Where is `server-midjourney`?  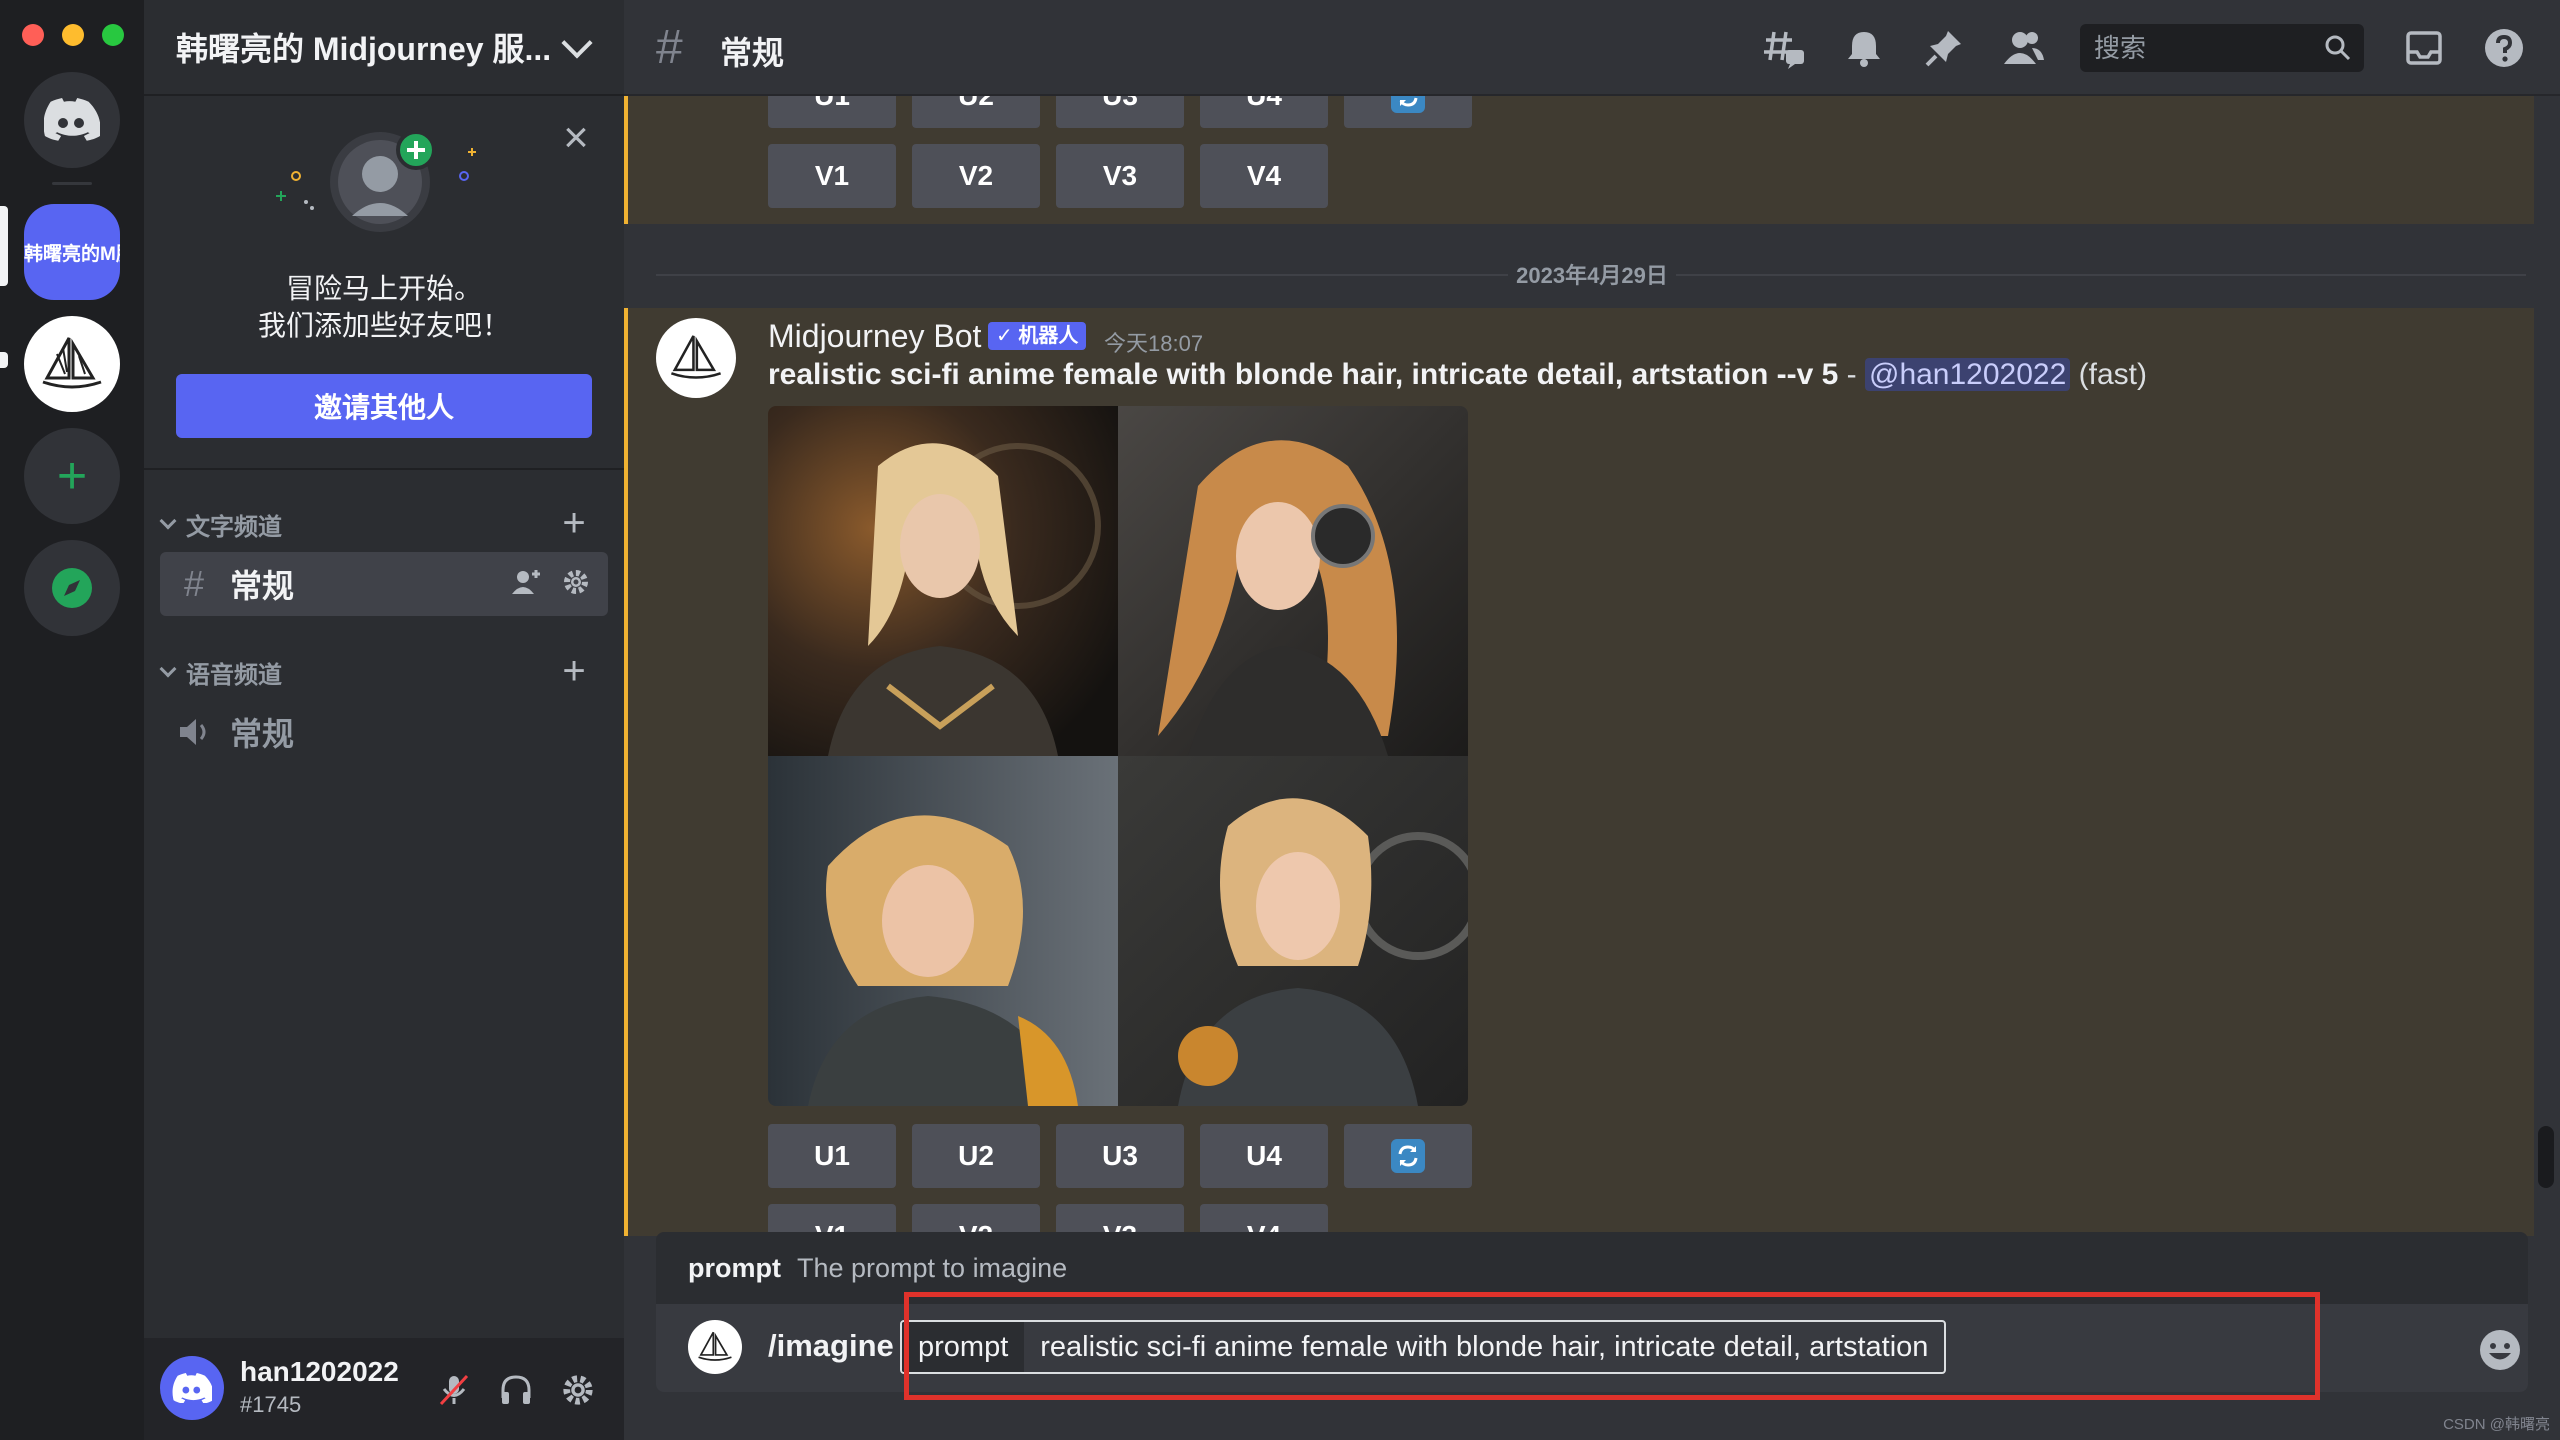
server-midjourney is located at coordinates (72, 364).